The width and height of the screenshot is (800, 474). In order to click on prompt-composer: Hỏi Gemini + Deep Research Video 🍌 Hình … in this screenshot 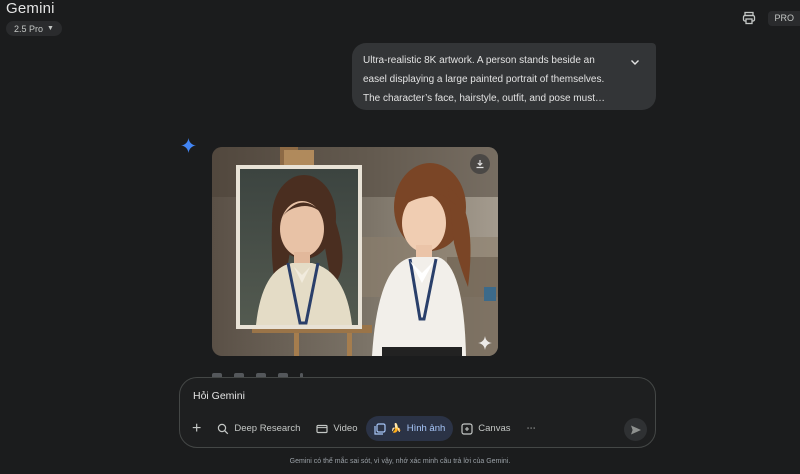, I will do `click(417, 412)`.